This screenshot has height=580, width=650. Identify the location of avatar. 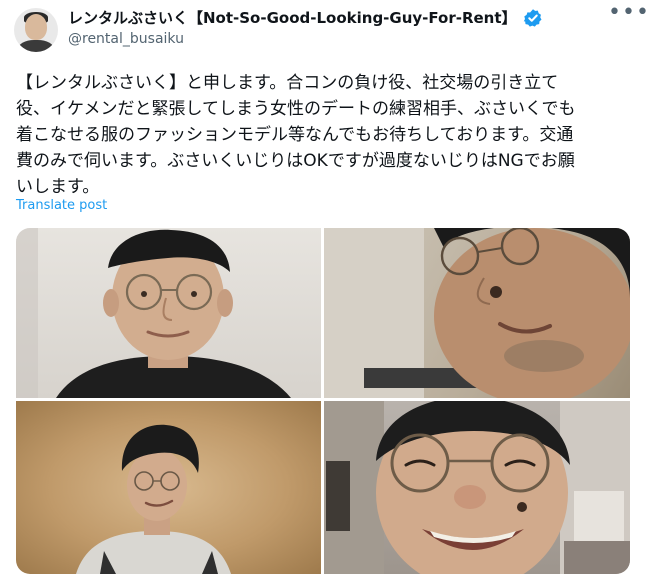
(36, 30).